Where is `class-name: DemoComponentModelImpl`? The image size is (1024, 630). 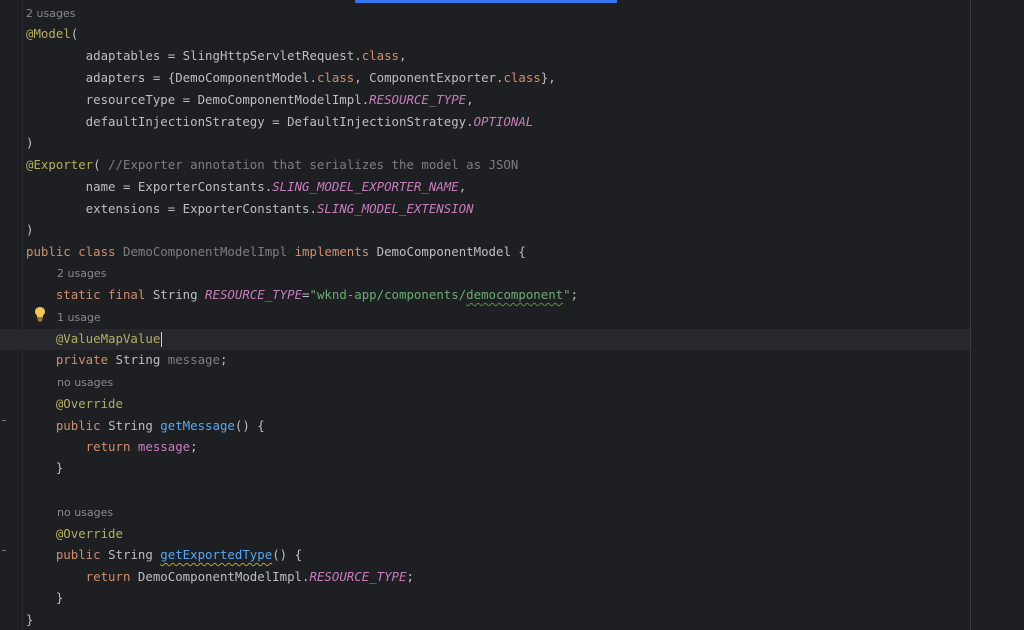 class-name: DemoComponentModelImpl is located at coordinates (205, 251).